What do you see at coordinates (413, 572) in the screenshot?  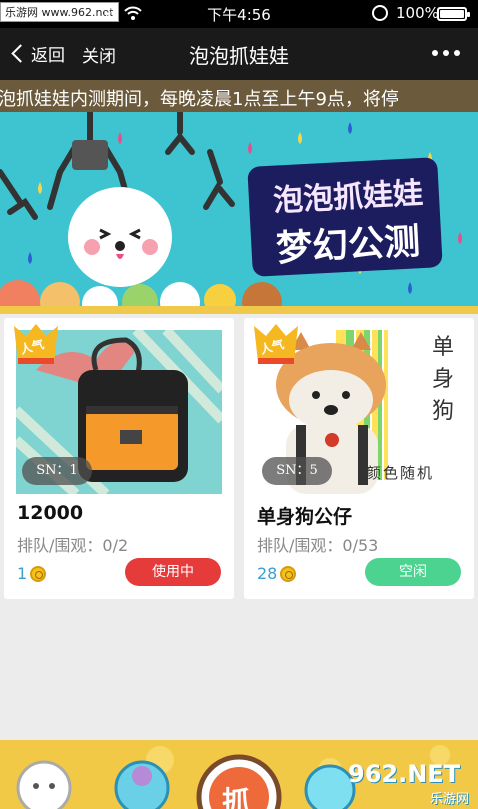 I see `status-button-idle: 空闲` at bounding box center [413, 572].